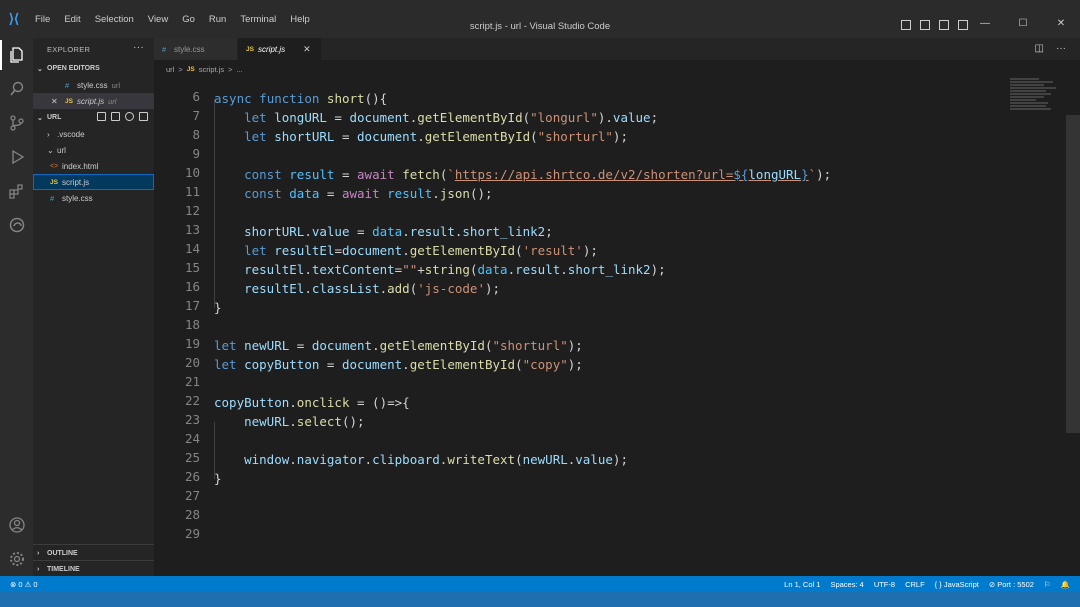 The width and height of the screenshot is (1080, 607). Describe the element at coordinates (985, 23) in the screenshot. I see `minimize-button: —` at that location.